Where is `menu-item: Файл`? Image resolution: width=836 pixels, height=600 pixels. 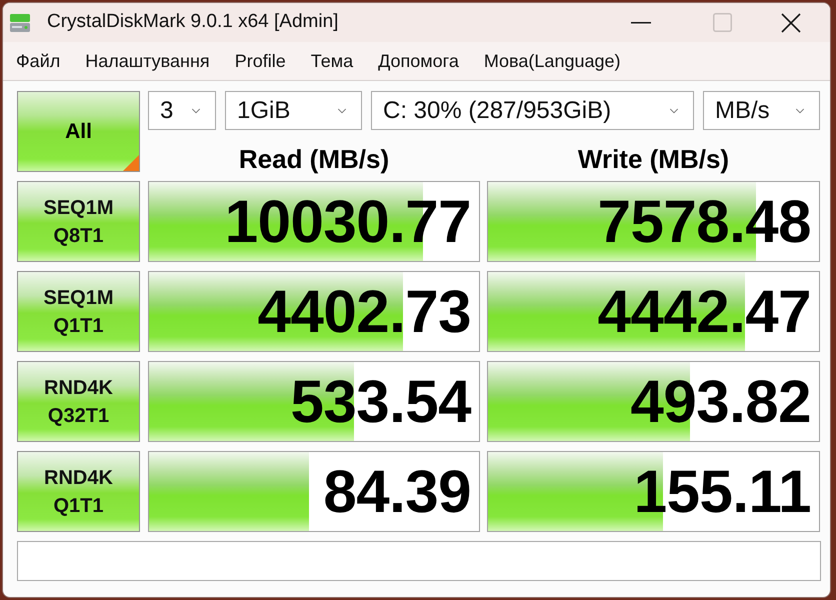
menu-item: Файл is located at coordinates (38, 61).